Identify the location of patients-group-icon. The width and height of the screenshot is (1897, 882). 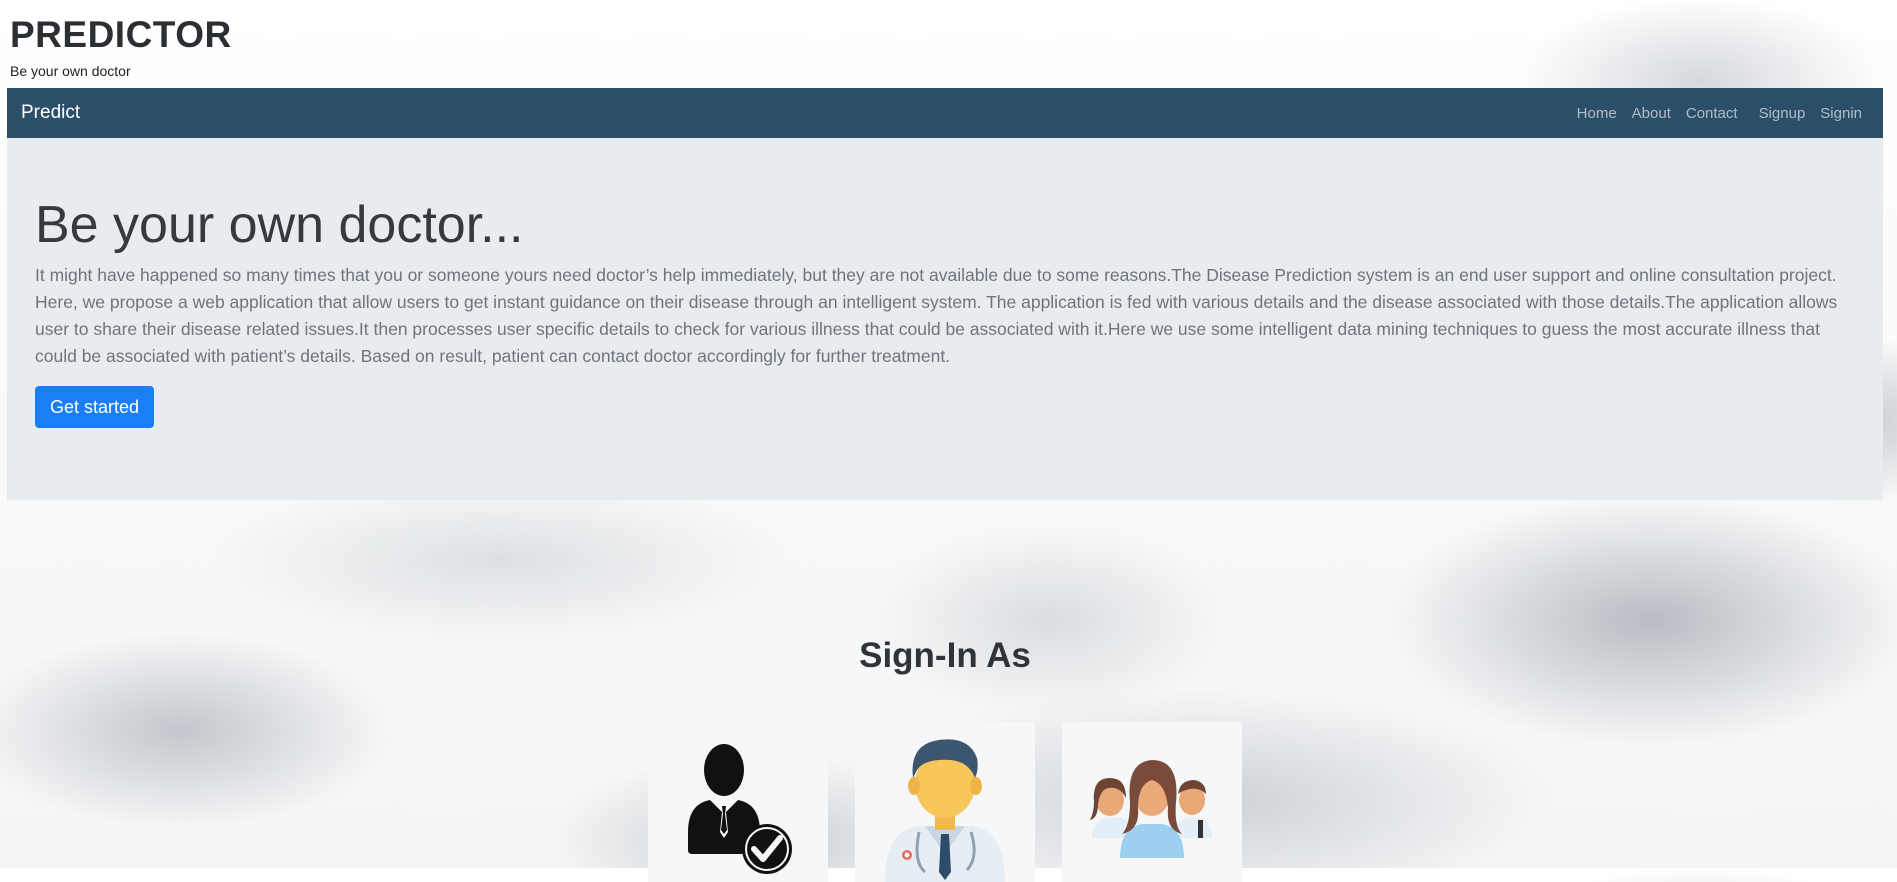
(1151, 809).